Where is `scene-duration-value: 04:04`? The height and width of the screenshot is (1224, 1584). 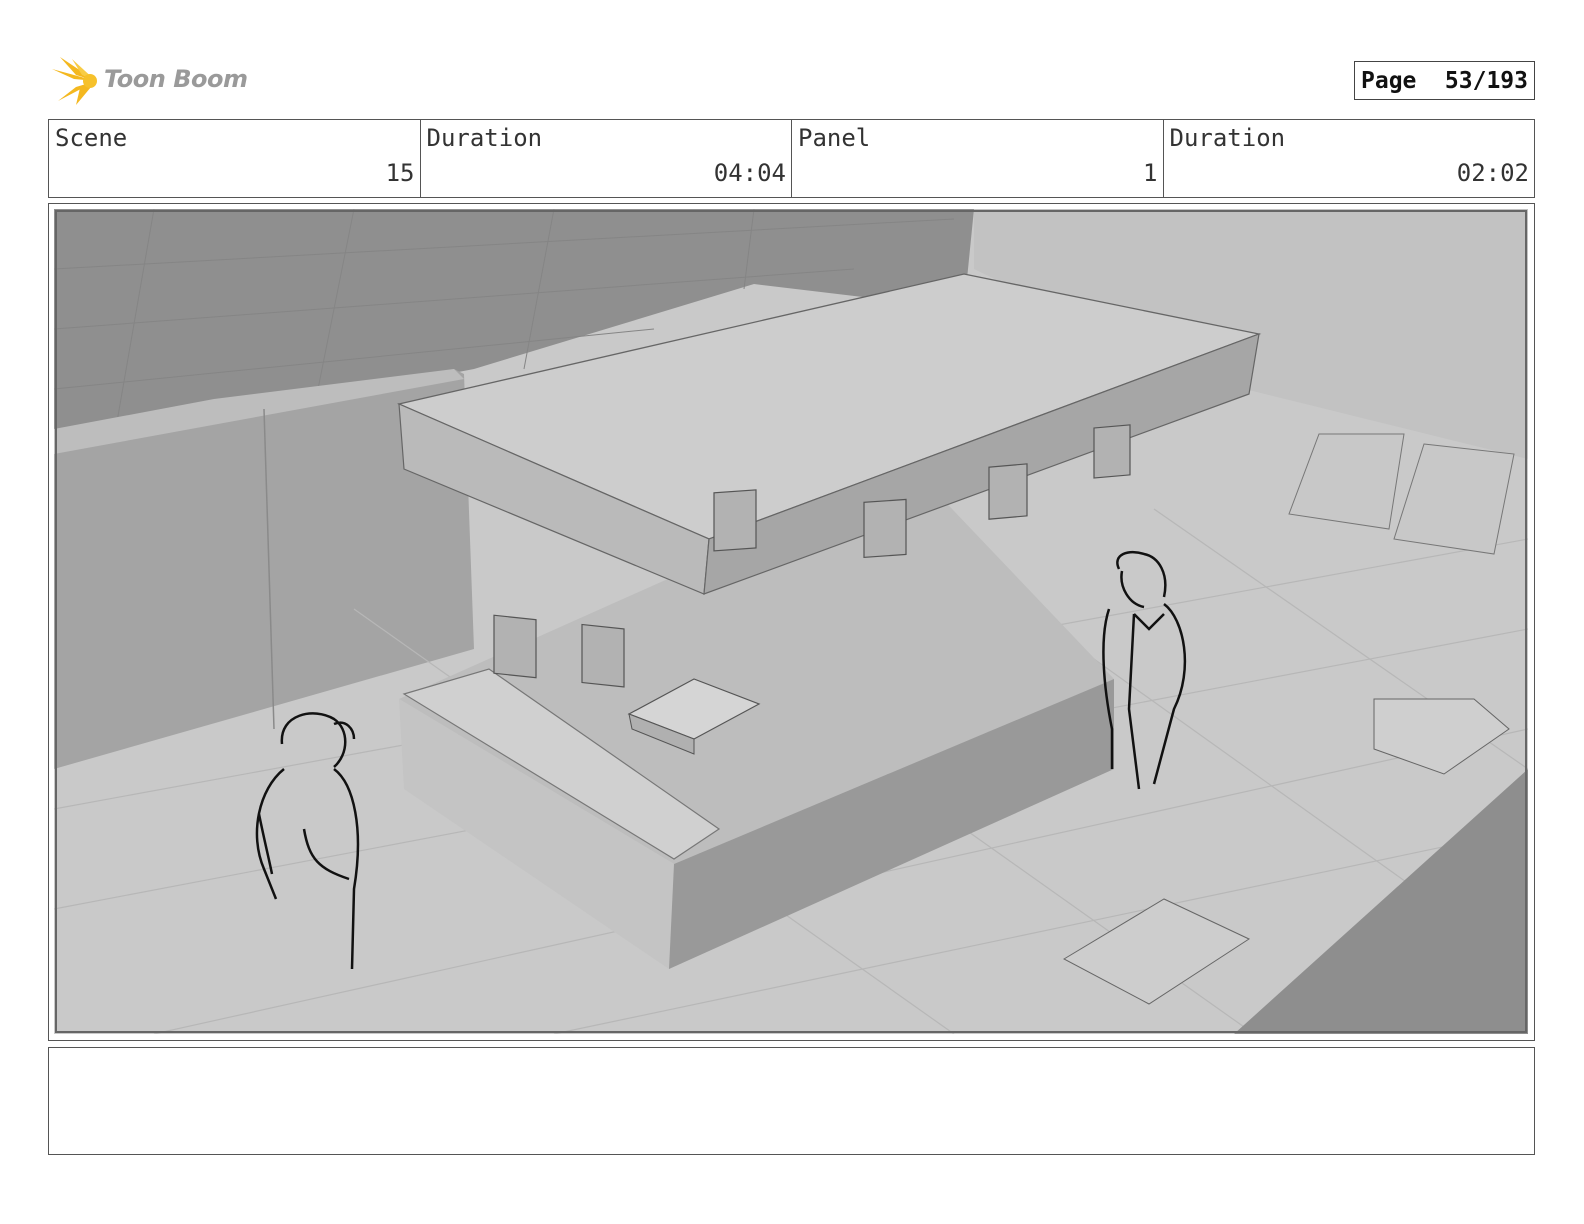 scene-duration-value: 04:04 is located at coordinates (749, 173).